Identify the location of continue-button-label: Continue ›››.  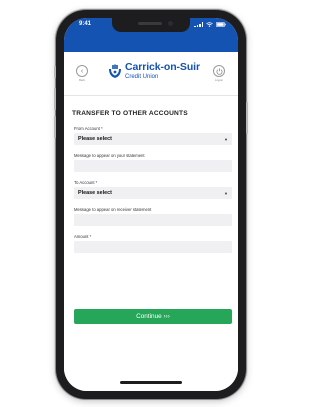
(153, 316).